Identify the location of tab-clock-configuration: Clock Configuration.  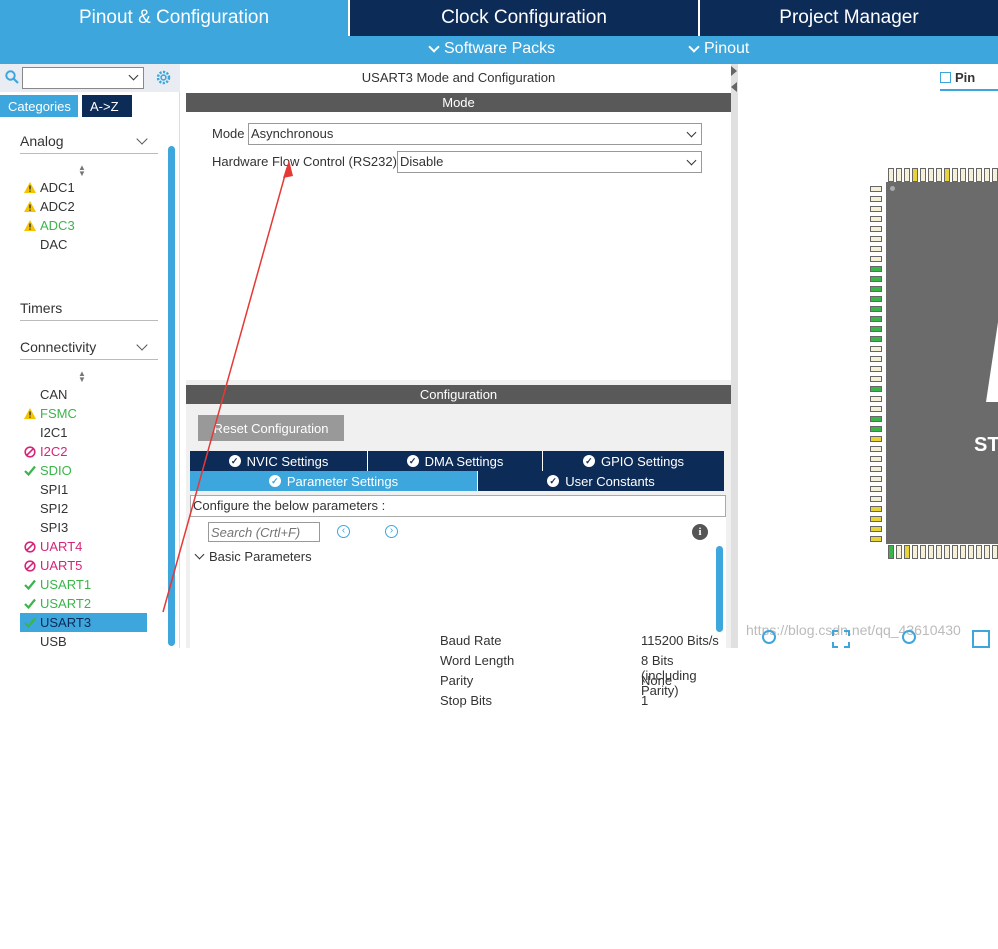
(525, 18).